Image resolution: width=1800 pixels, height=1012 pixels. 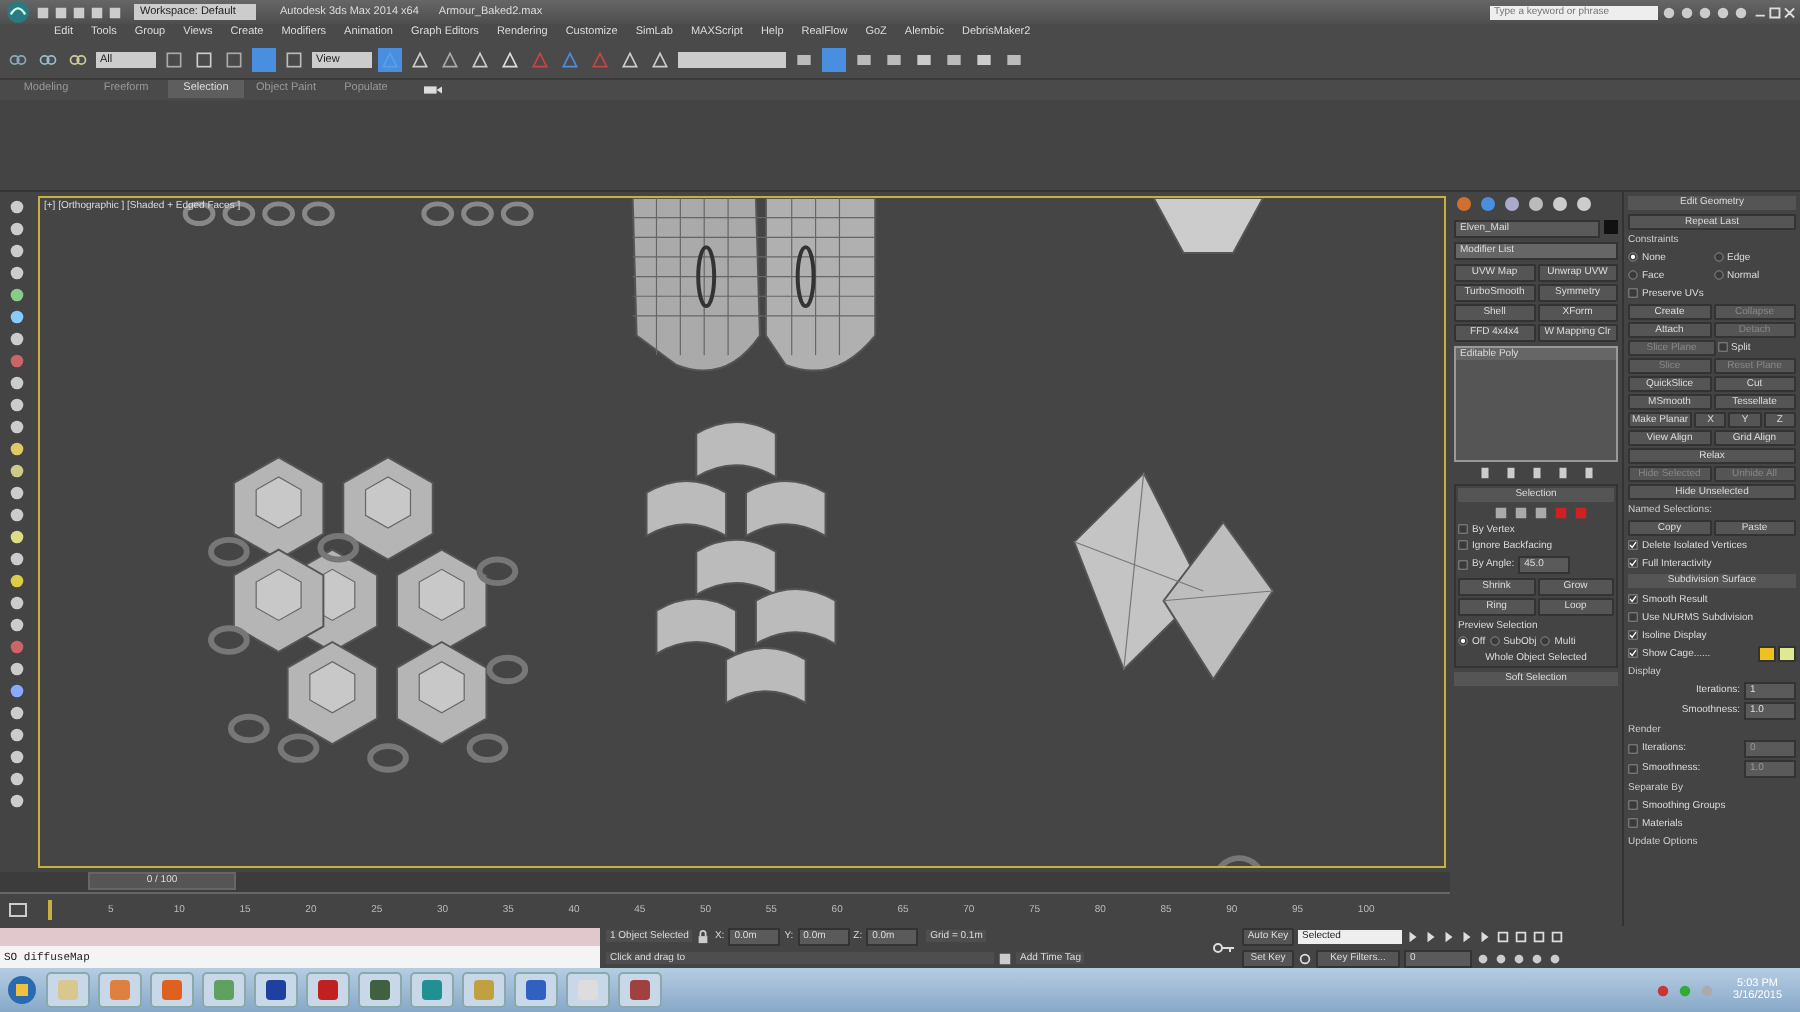 What do you see at coordinates (1305, 958) in the screenshot?
I see `key-filter-icon` at bounding box center [1305, 958].